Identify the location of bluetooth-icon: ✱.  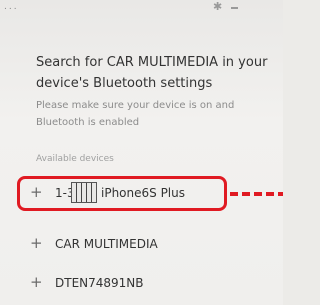
(218, 6).